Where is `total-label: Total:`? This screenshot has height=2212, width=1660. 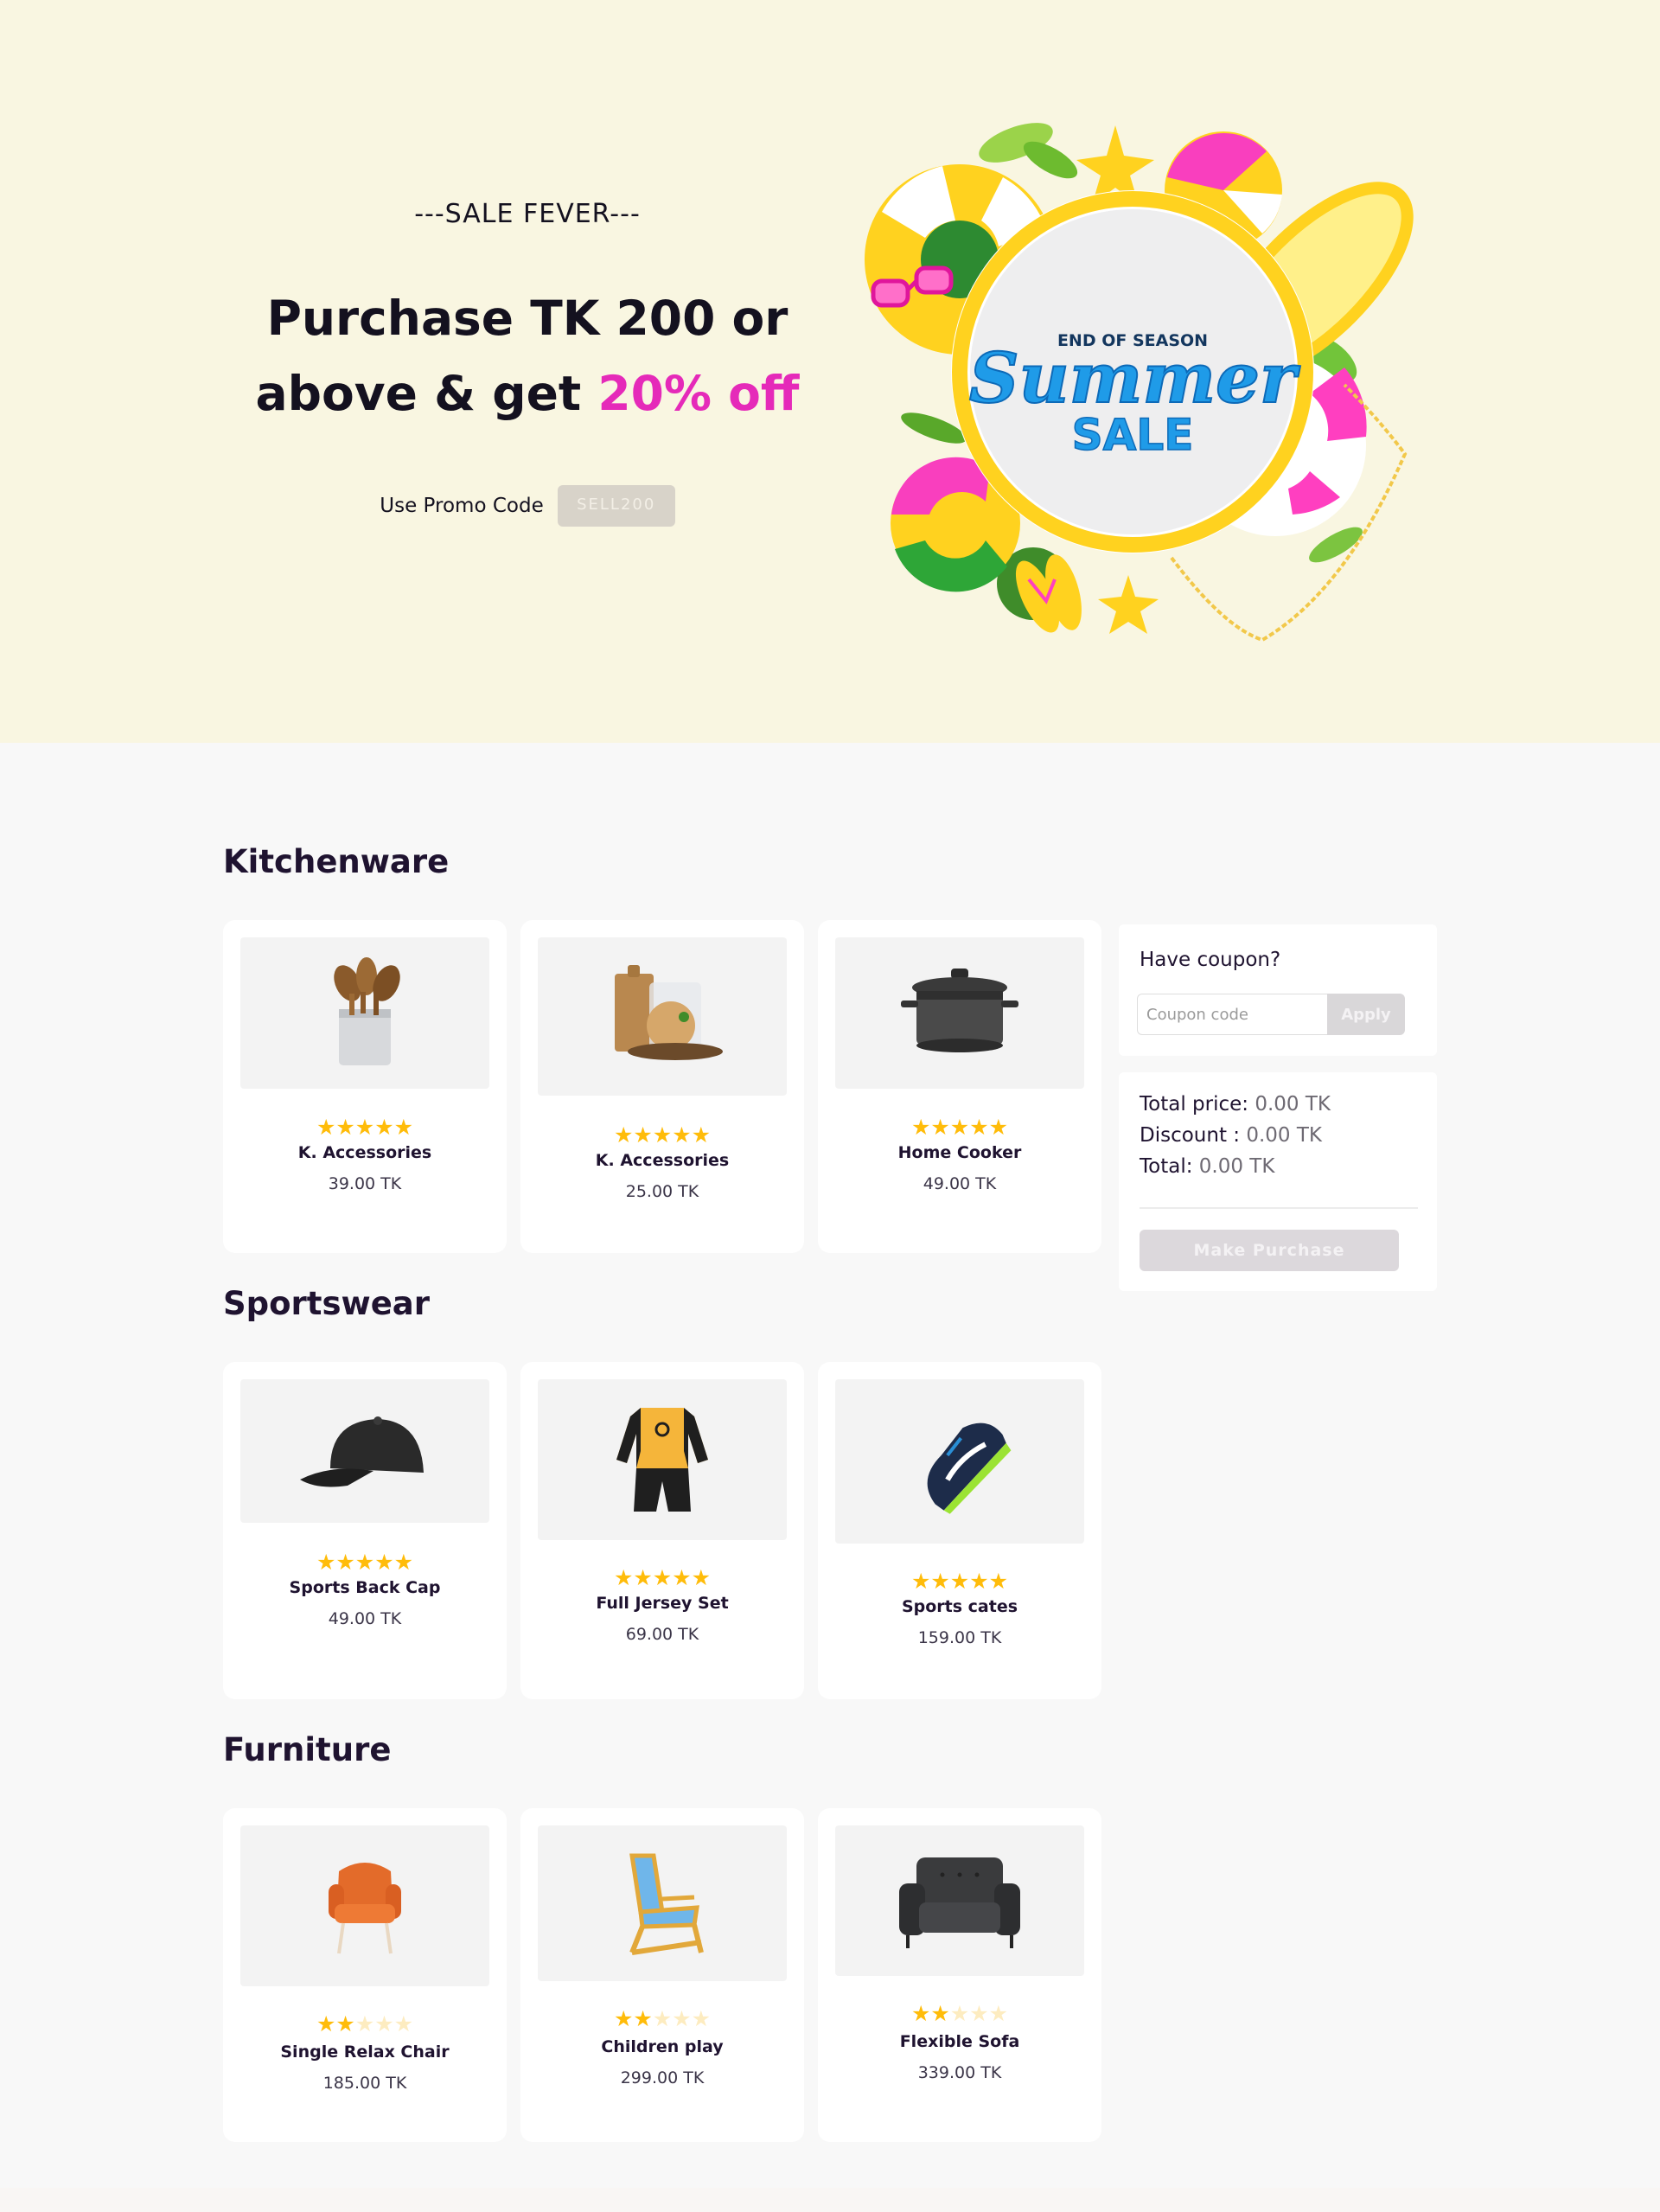
total-label: Total: is located at coordinates (1166, 1166).